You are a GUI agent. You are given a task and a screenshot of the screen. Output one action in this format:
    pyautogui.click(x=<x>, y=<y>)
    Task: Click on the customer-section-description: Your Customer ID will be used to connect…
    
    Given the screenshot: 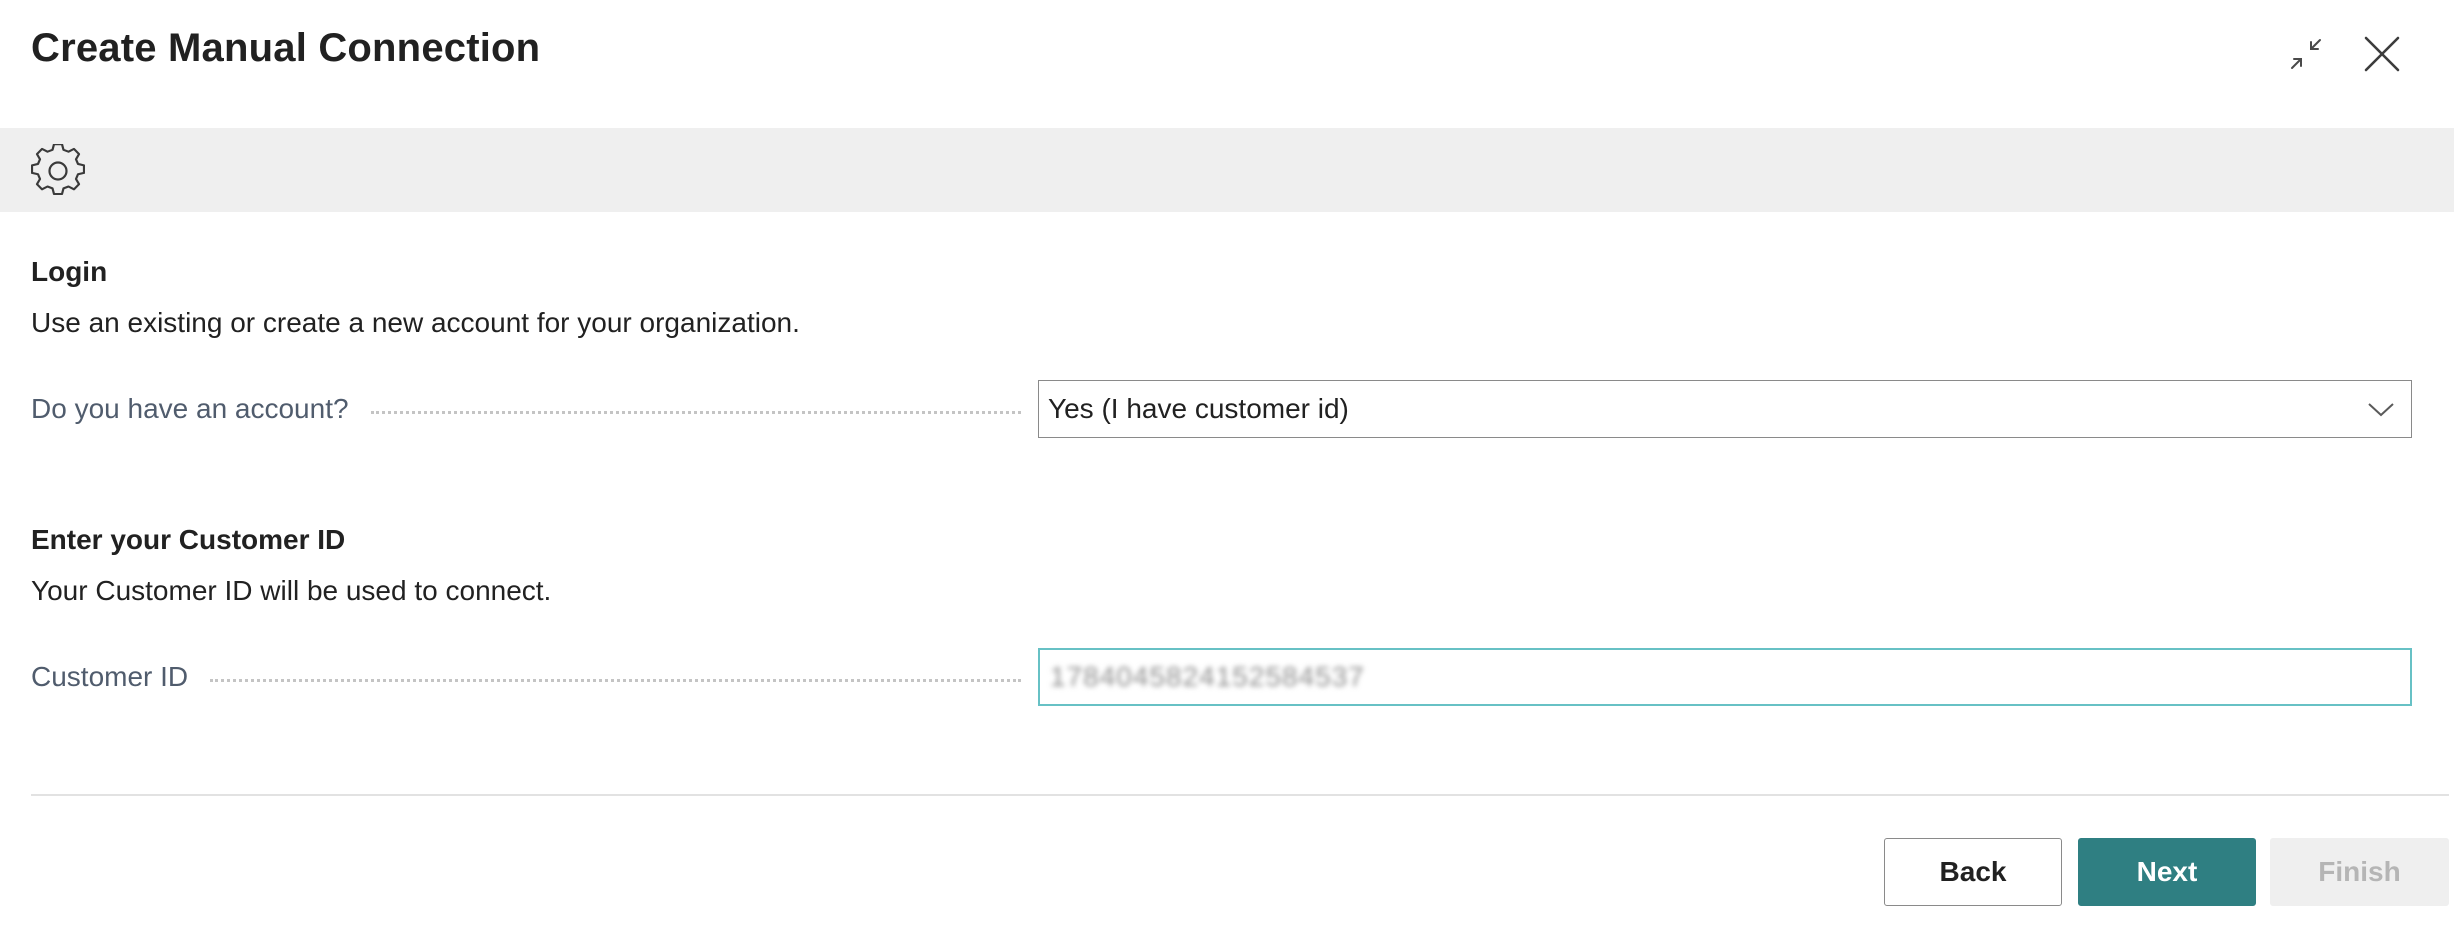 What is the action you would take?
    pyautogui.click(x=291, y=590)
    